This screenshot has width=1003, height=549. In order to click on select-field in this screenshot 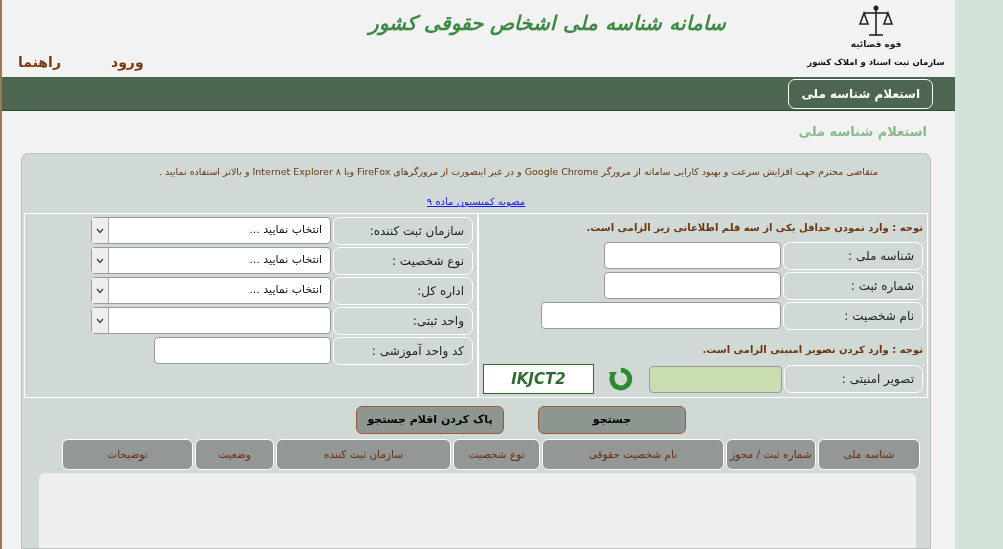, I will do `click(211, 320)`.